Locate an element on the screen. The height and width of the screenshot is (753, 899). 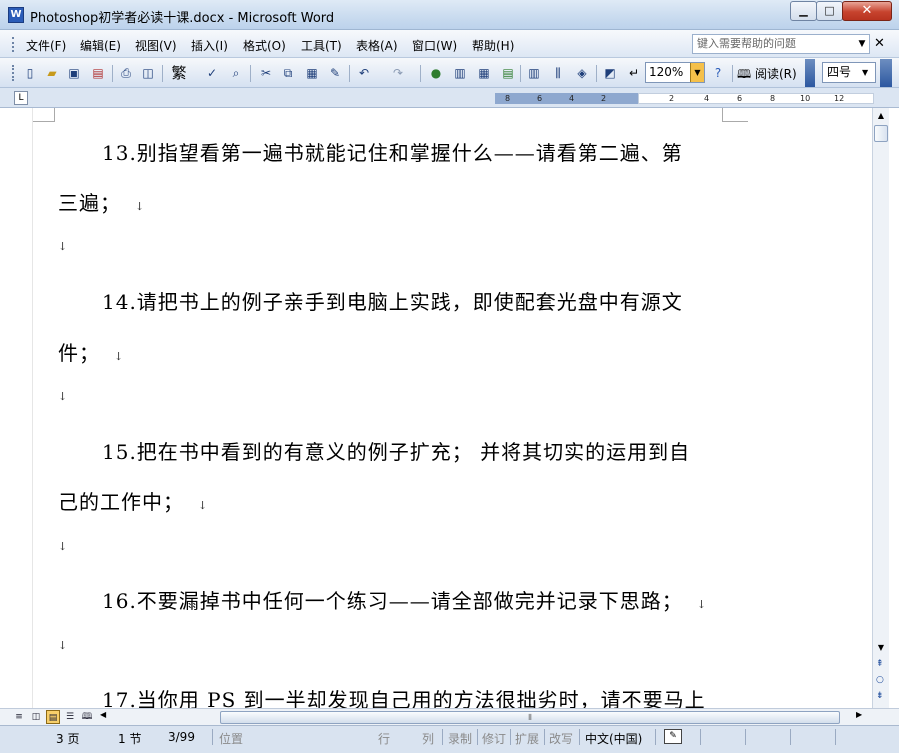
help-icon: ? is located at coordinates (718, 73).